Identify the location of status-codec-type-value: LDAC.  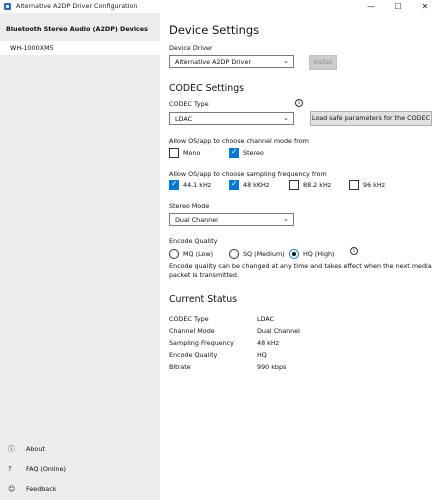
(266, 319).